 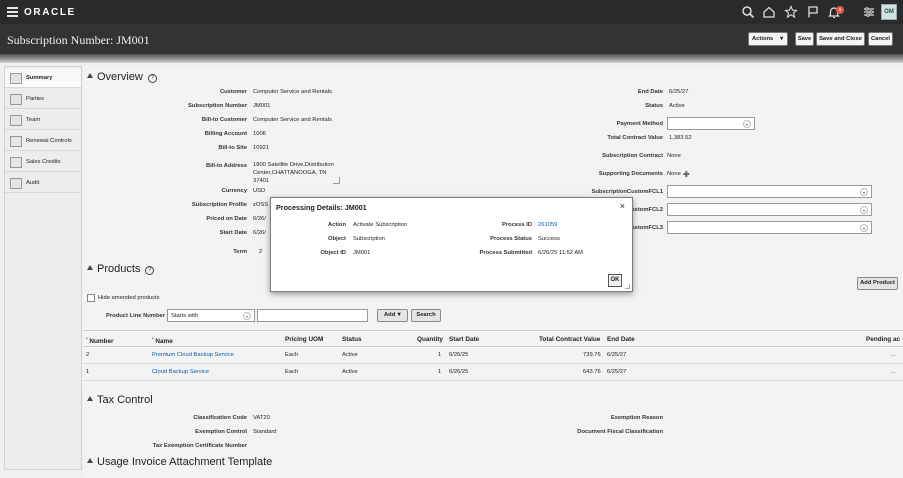 I want to click on sidebar-item-renewal-controls: Renewal Controls, so click(x=43, y=141).